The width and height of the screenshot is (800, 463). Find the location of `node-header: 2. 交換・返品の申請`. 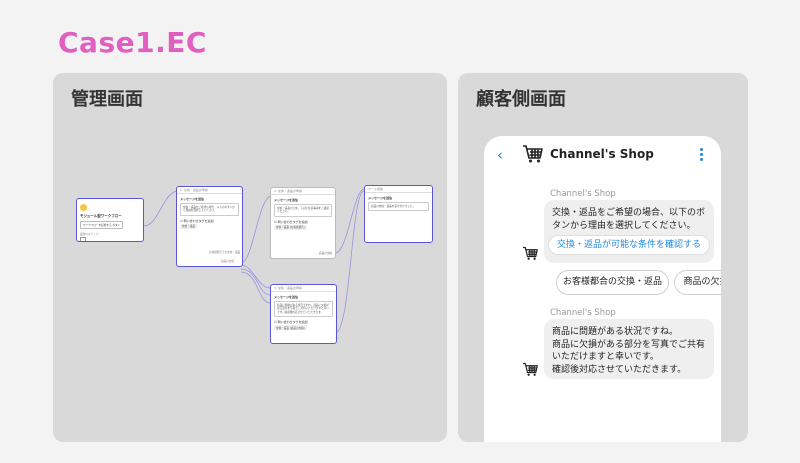

node-header: 2. 交換・返品の申請 is located at coordinates (303, 191).